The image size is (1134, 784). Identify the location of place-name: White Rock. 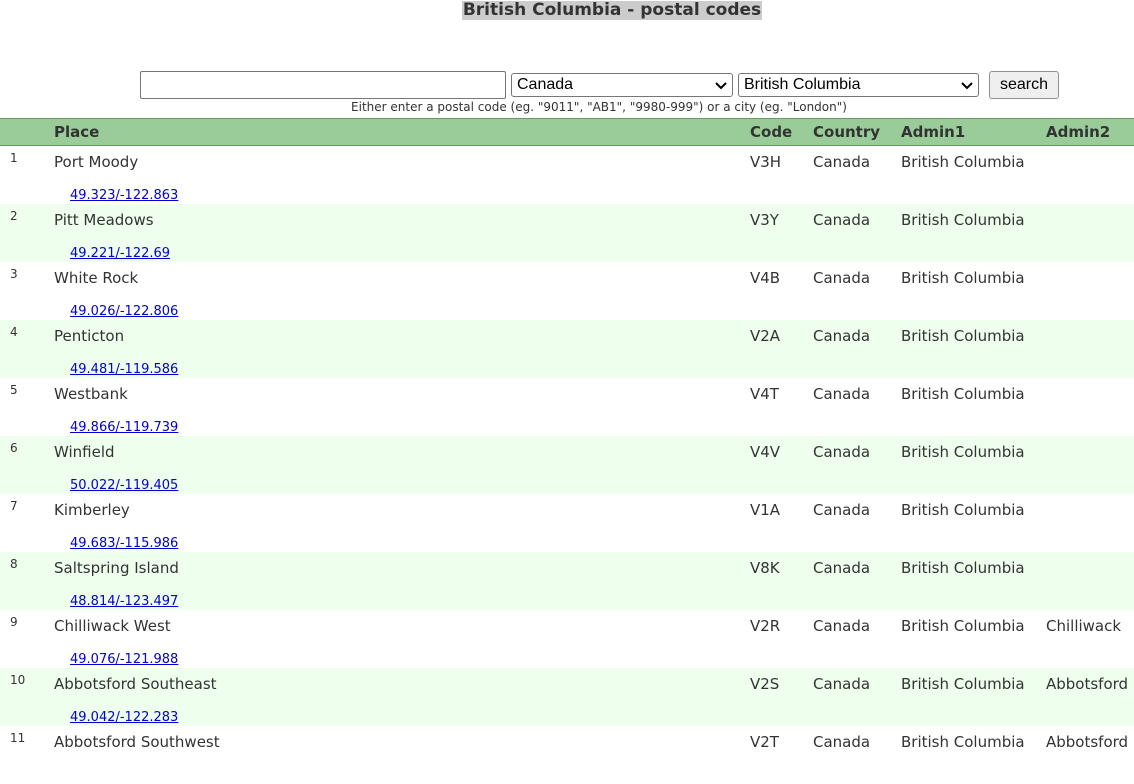
(402, 277).